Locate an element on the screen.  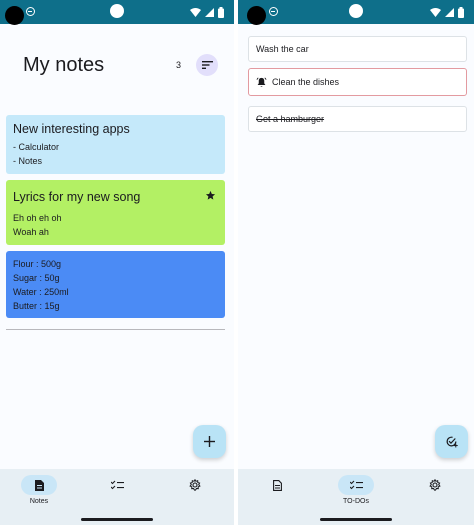
bottom-navigation: Notes is located at coordinates (117, 491).